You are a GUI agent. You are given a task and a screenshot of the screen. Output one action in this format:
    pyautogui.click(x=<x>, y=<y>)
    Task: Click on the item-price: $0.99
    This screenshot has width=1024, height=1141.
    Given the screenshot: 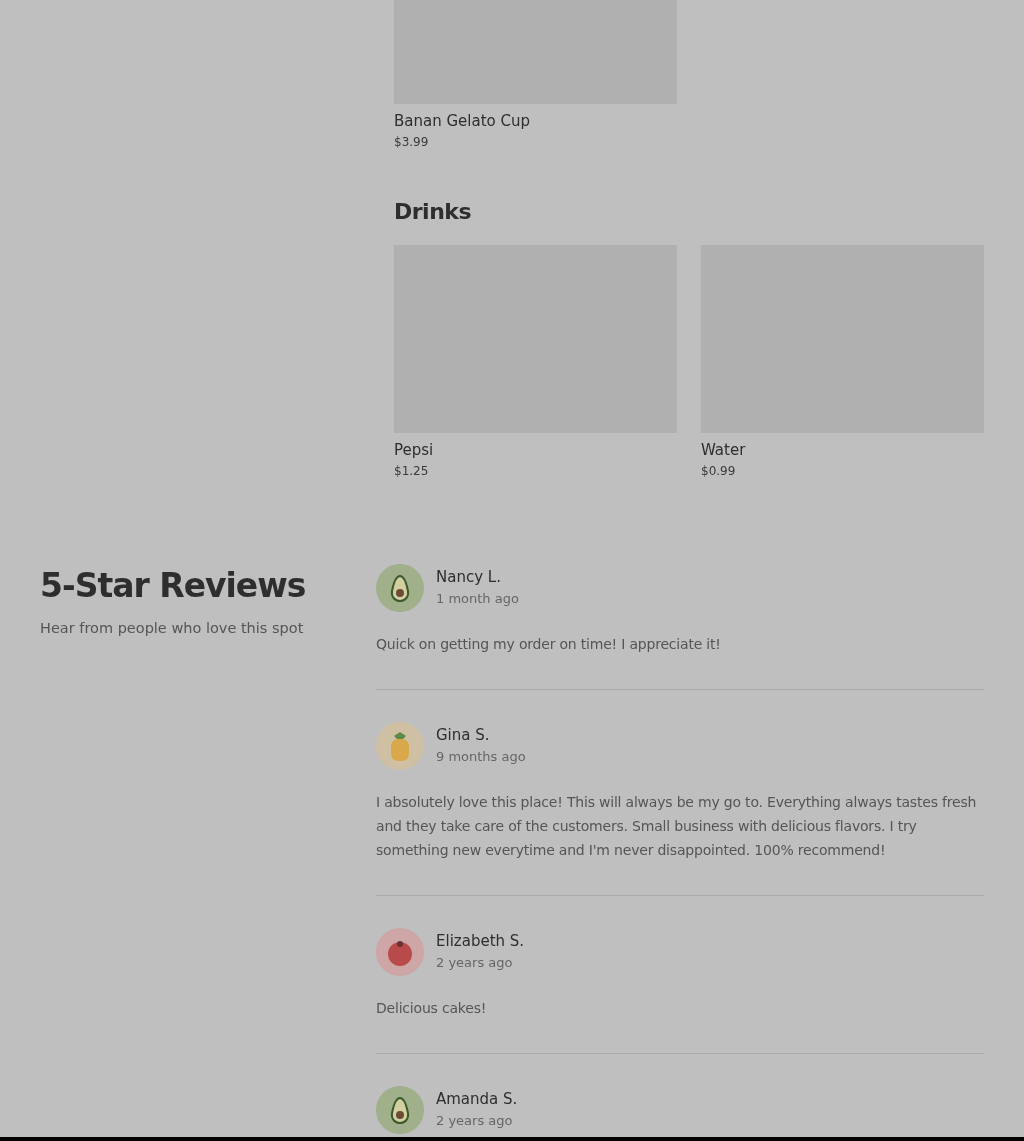 What is the action you would take?
    pyautogui.click(x=718, y=471)
    